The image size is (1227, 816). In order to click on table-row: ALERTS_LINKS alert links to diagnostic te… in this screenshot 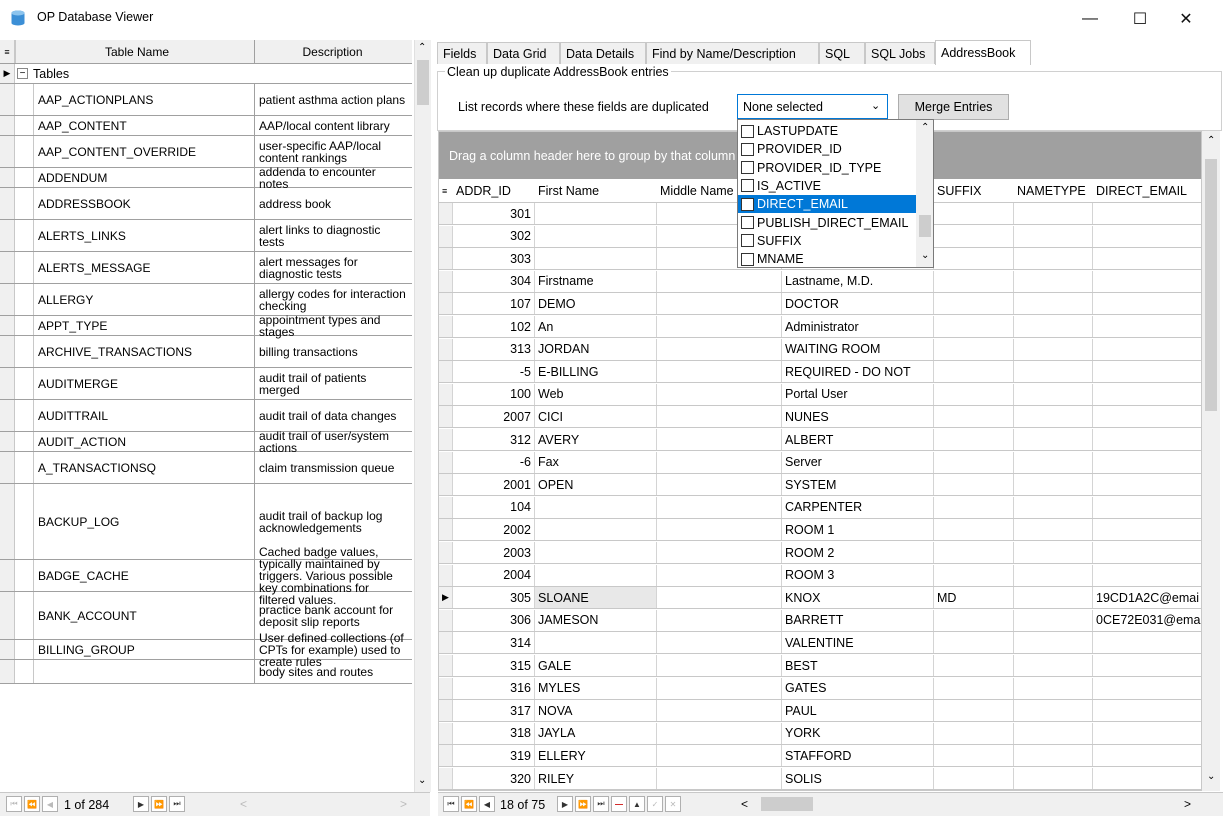, I will do `click(206, 236)`.